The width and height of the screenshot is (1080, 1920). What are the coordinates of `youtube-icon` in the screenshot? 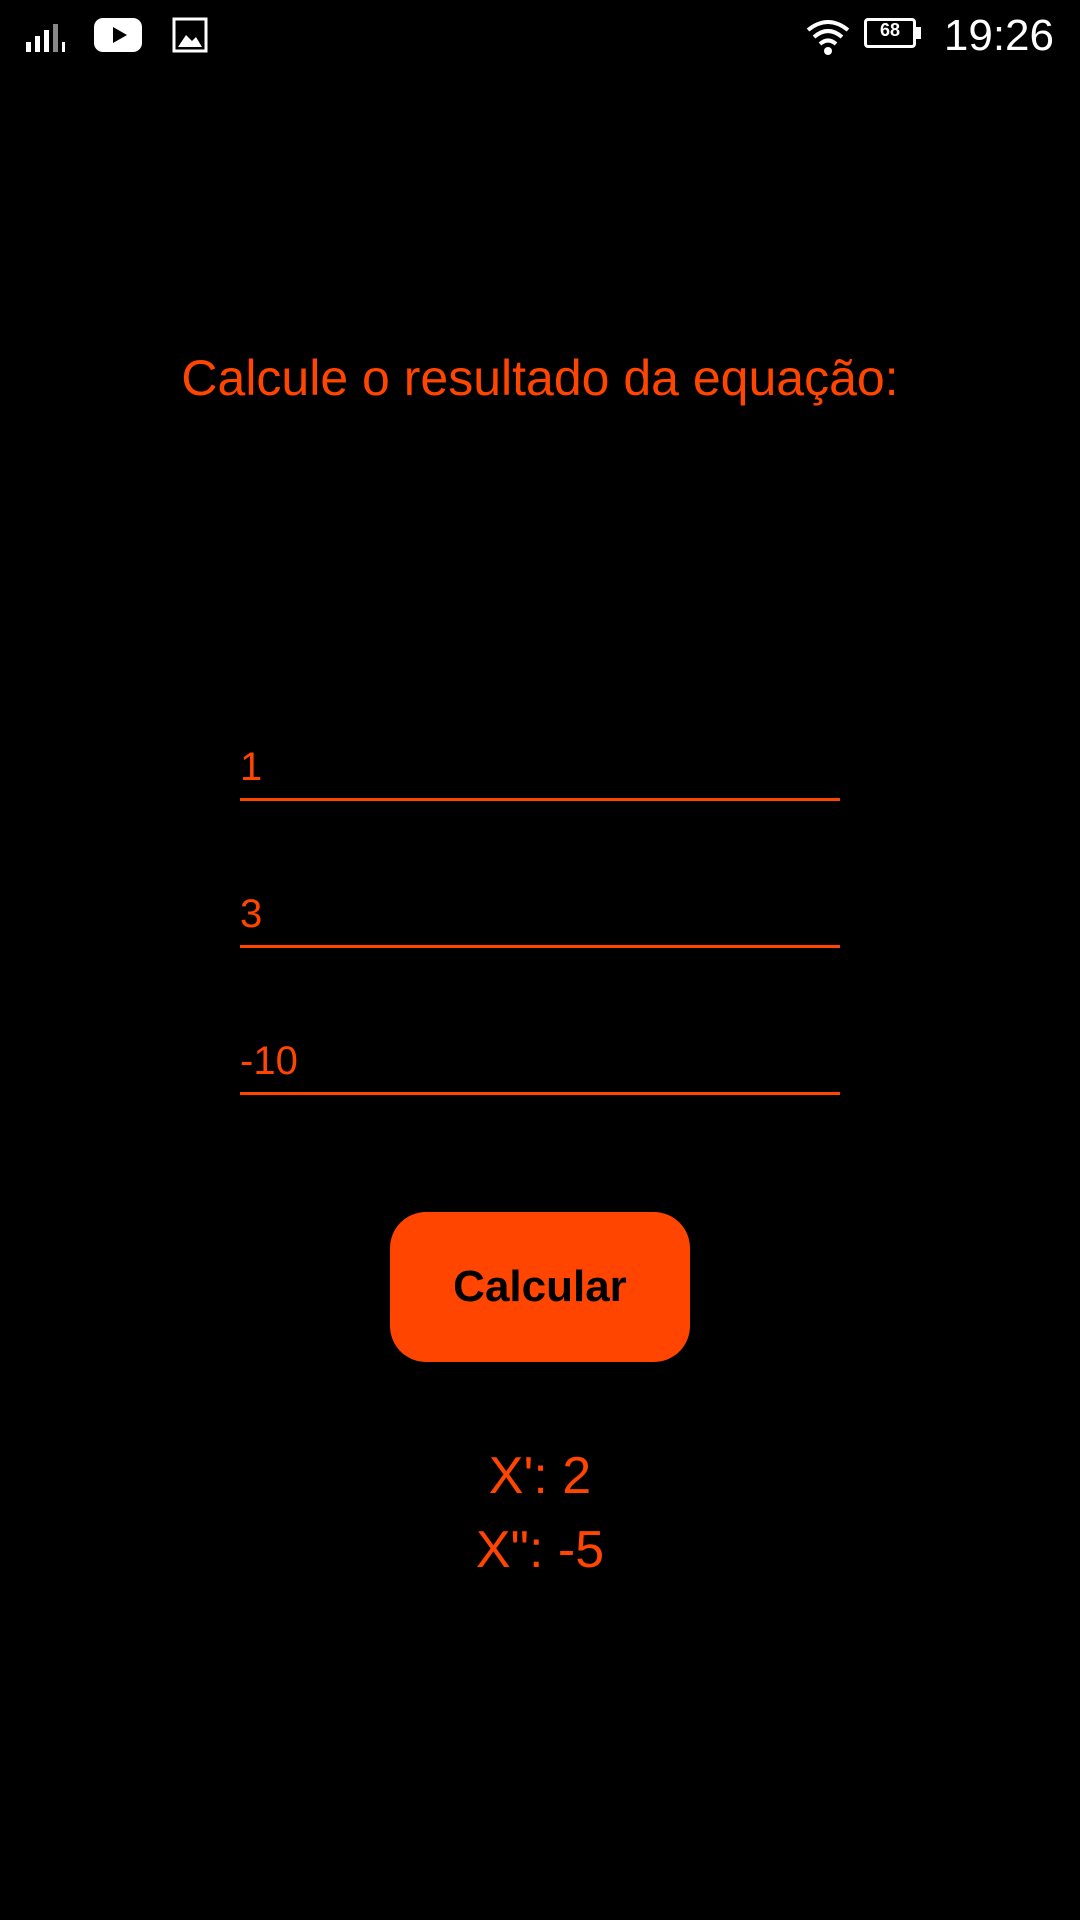 It's located at (118, 35).